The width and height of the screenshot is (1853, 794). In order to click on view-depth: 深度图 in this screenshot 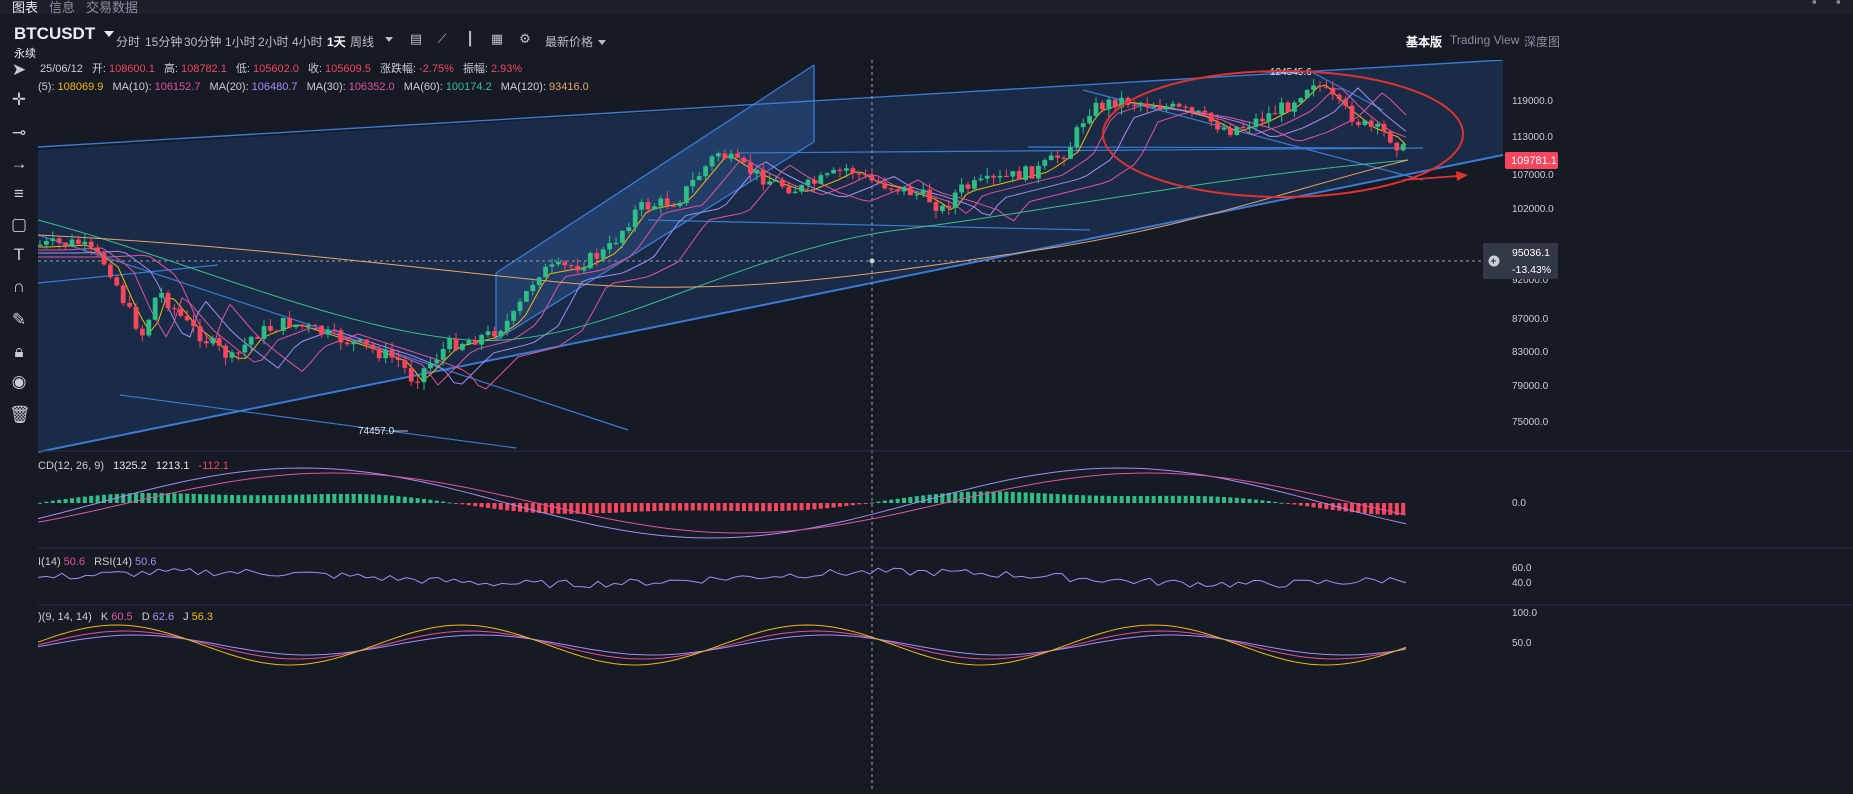, I will do `click(1542, 41)`.